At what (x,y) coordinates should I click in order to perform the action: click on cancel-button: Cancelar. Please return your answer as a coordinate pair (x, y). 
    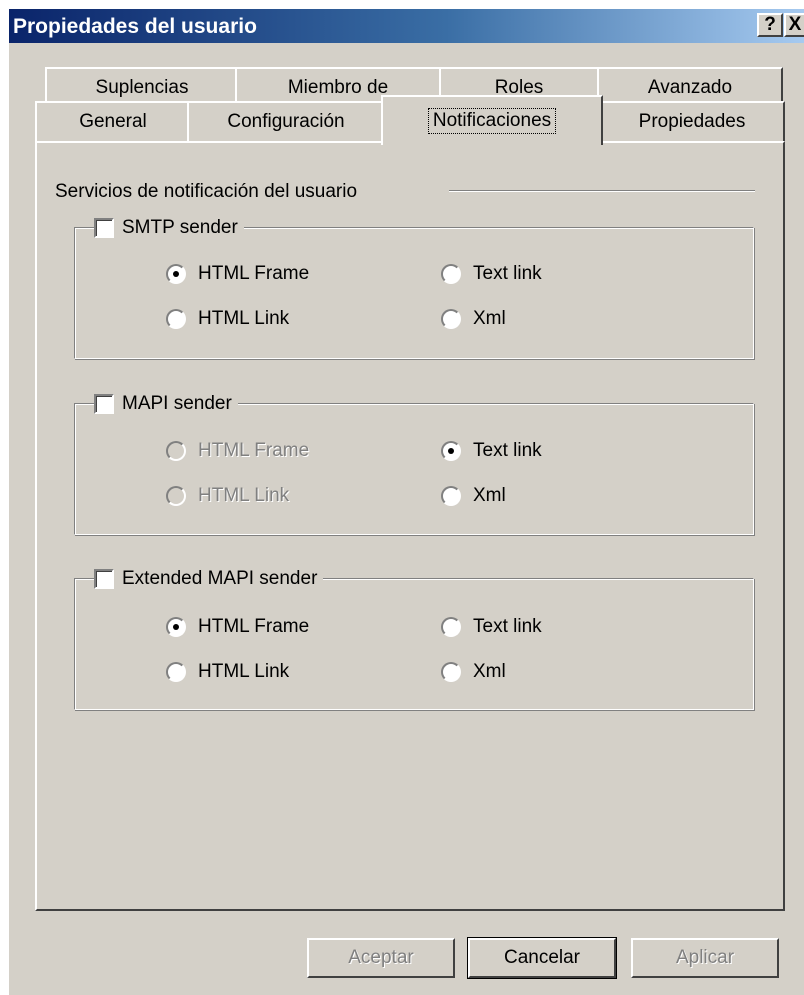
    Looking at the image, I should click on (542, 958).